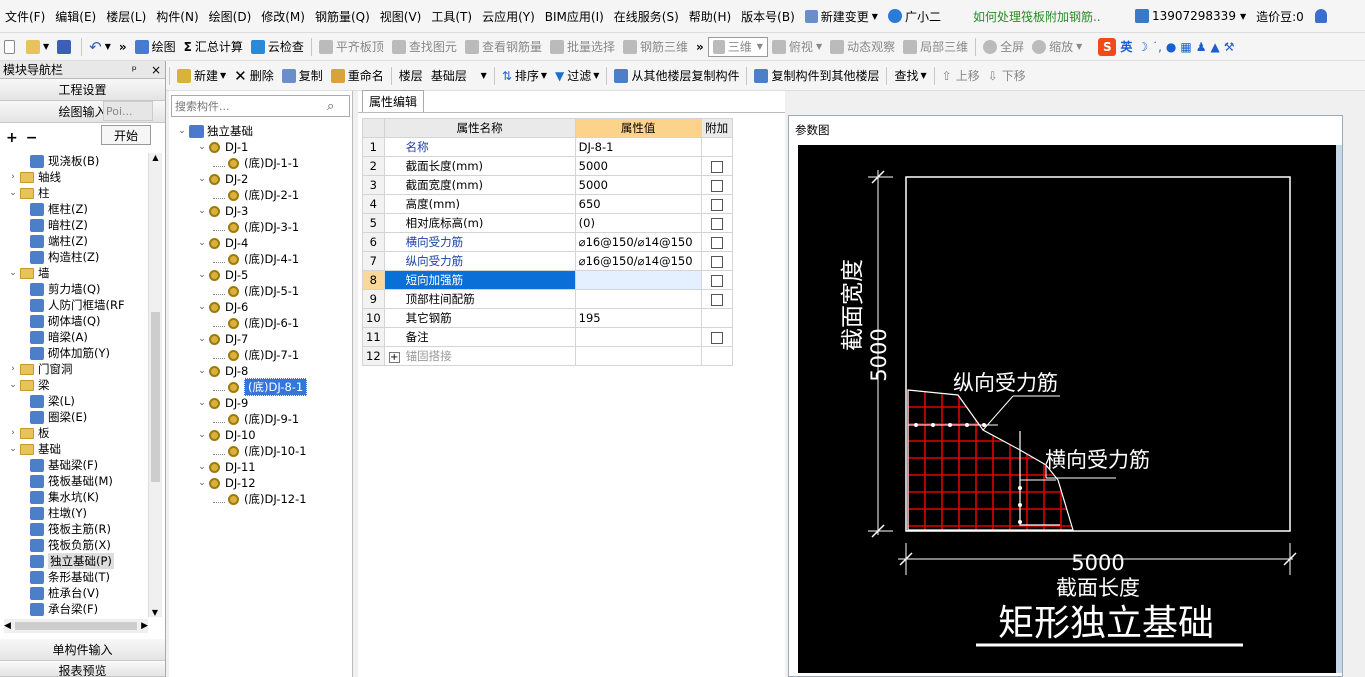 Image resolution: width=1365 pixels, height=677 pixels. I want to click on nav-vertical-scrollbar: ▲ ▼, so click(155, 385).